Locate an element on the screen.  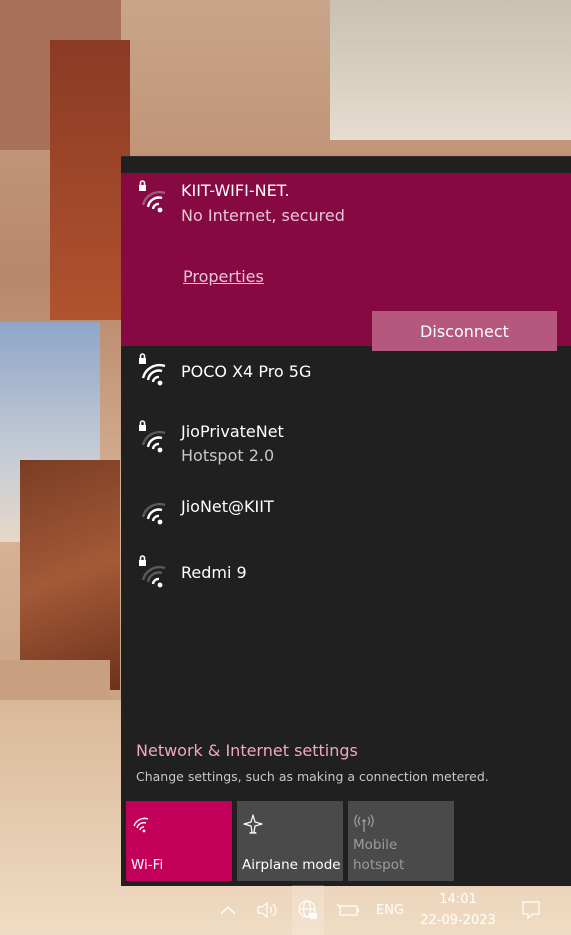
hotspot-icon is located at coordinates (364, 824).